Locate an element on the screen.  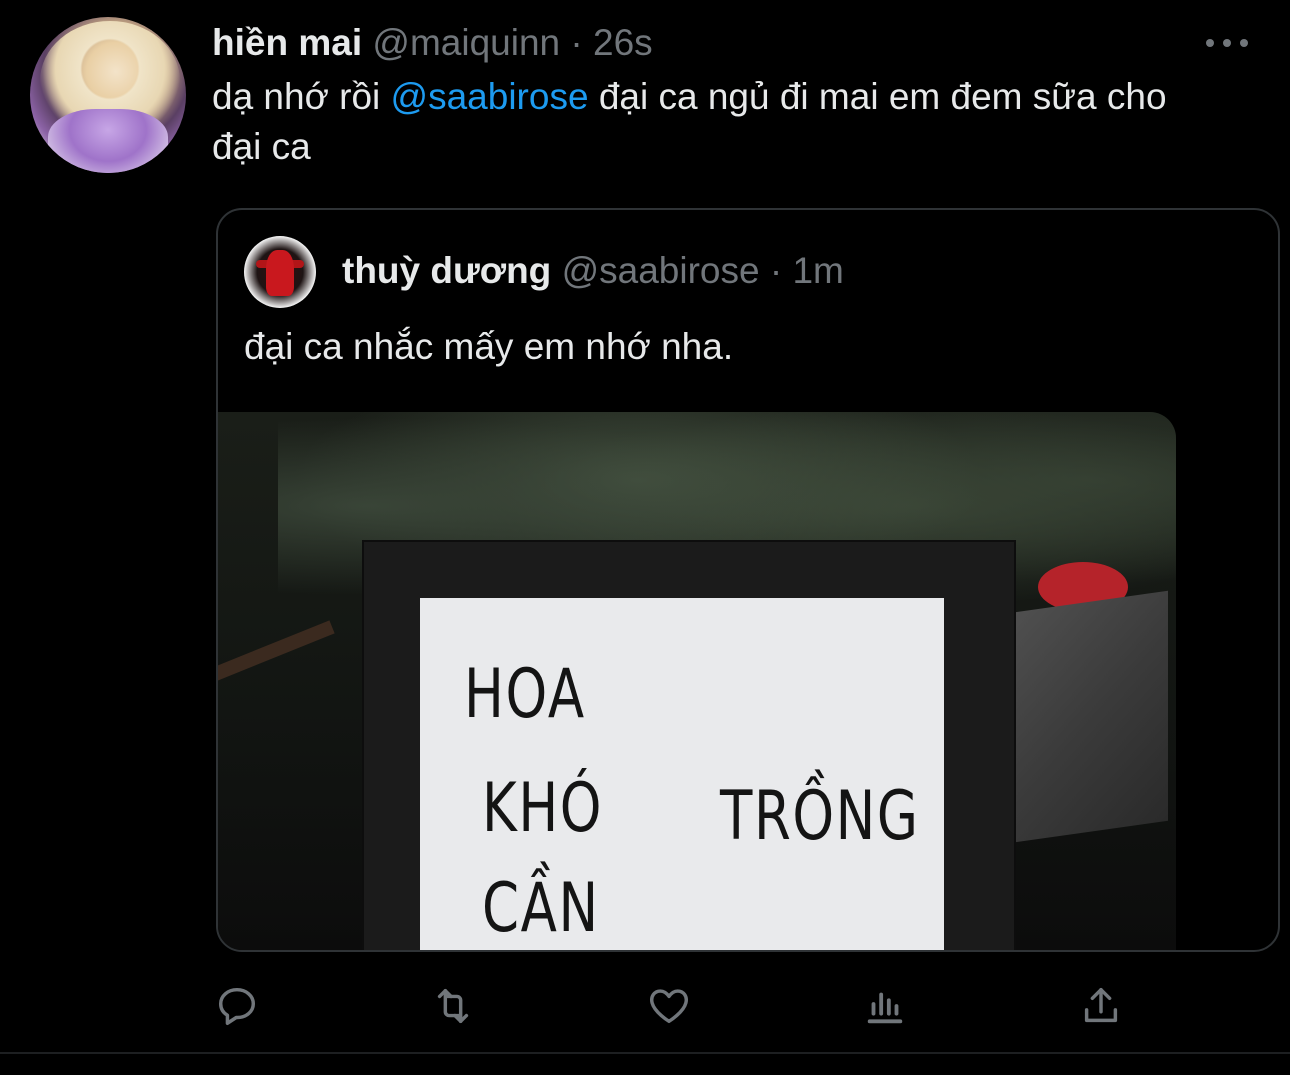
photo-chair is located at coordinates (288, 679).